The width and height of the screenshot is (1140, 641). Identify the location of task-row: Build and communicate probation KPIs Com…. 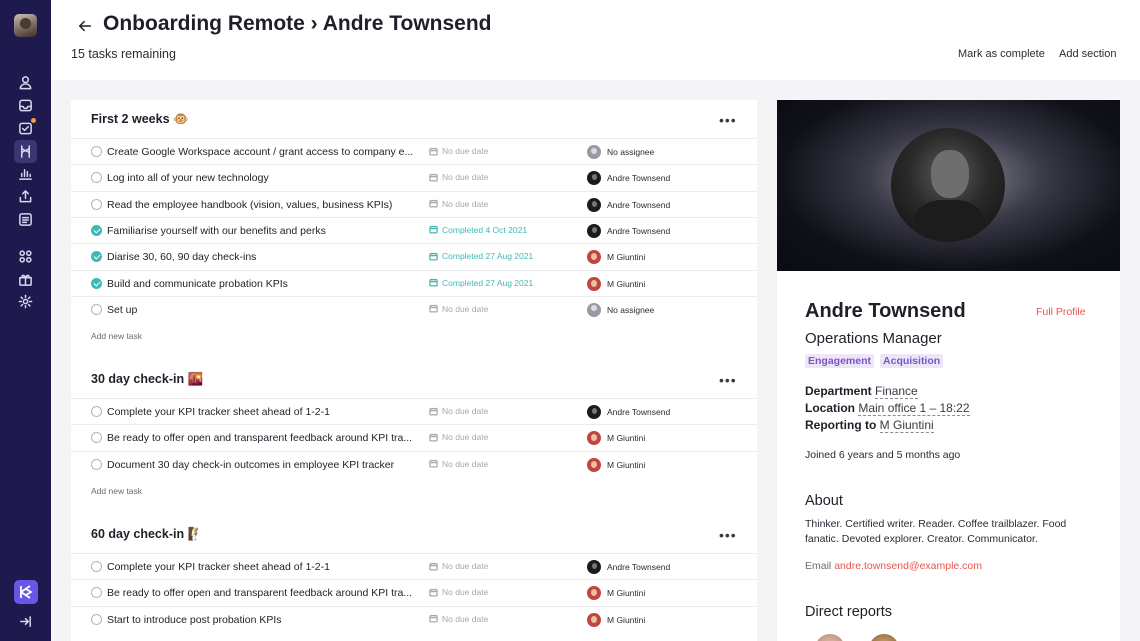
(414, 282).